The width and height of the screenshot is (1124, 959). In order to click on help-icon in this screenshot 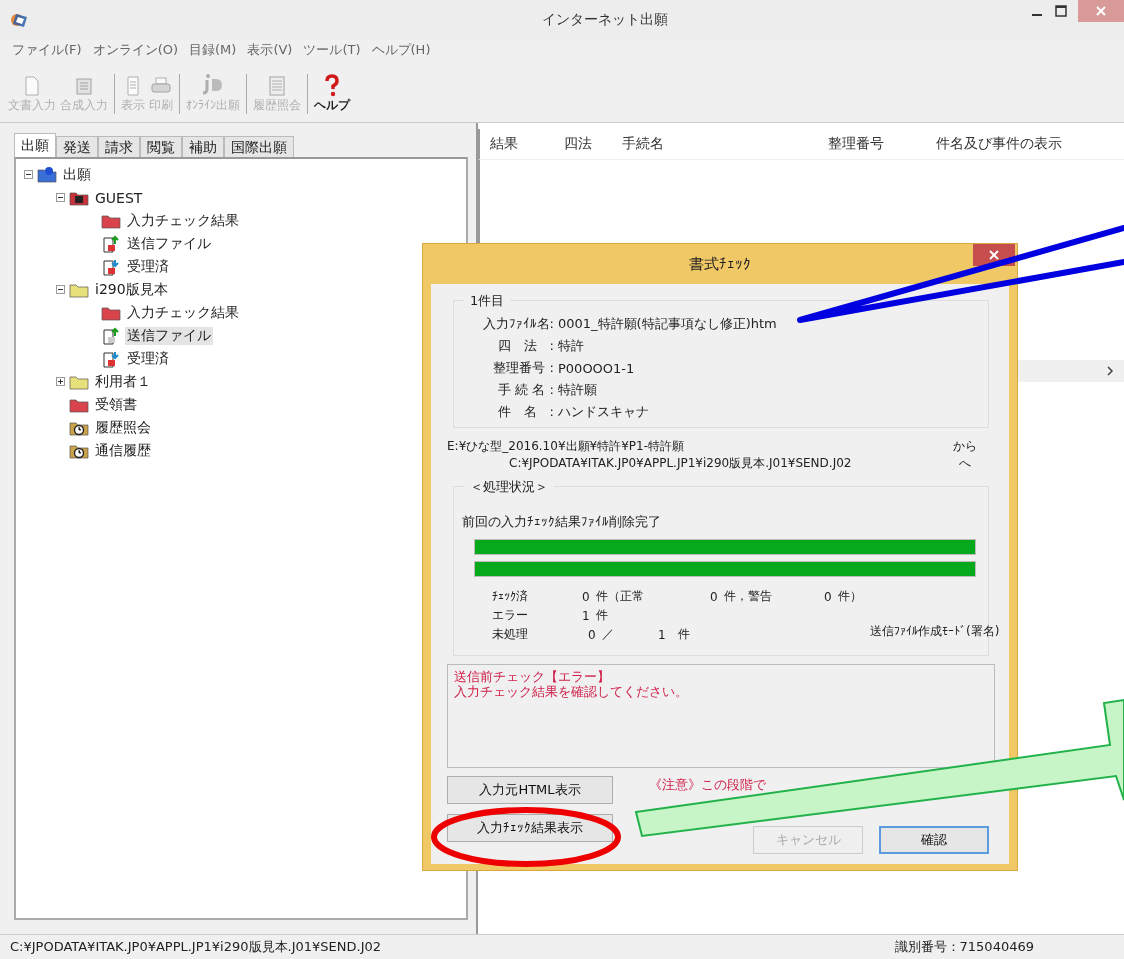, I will do `click(332, 85)`.